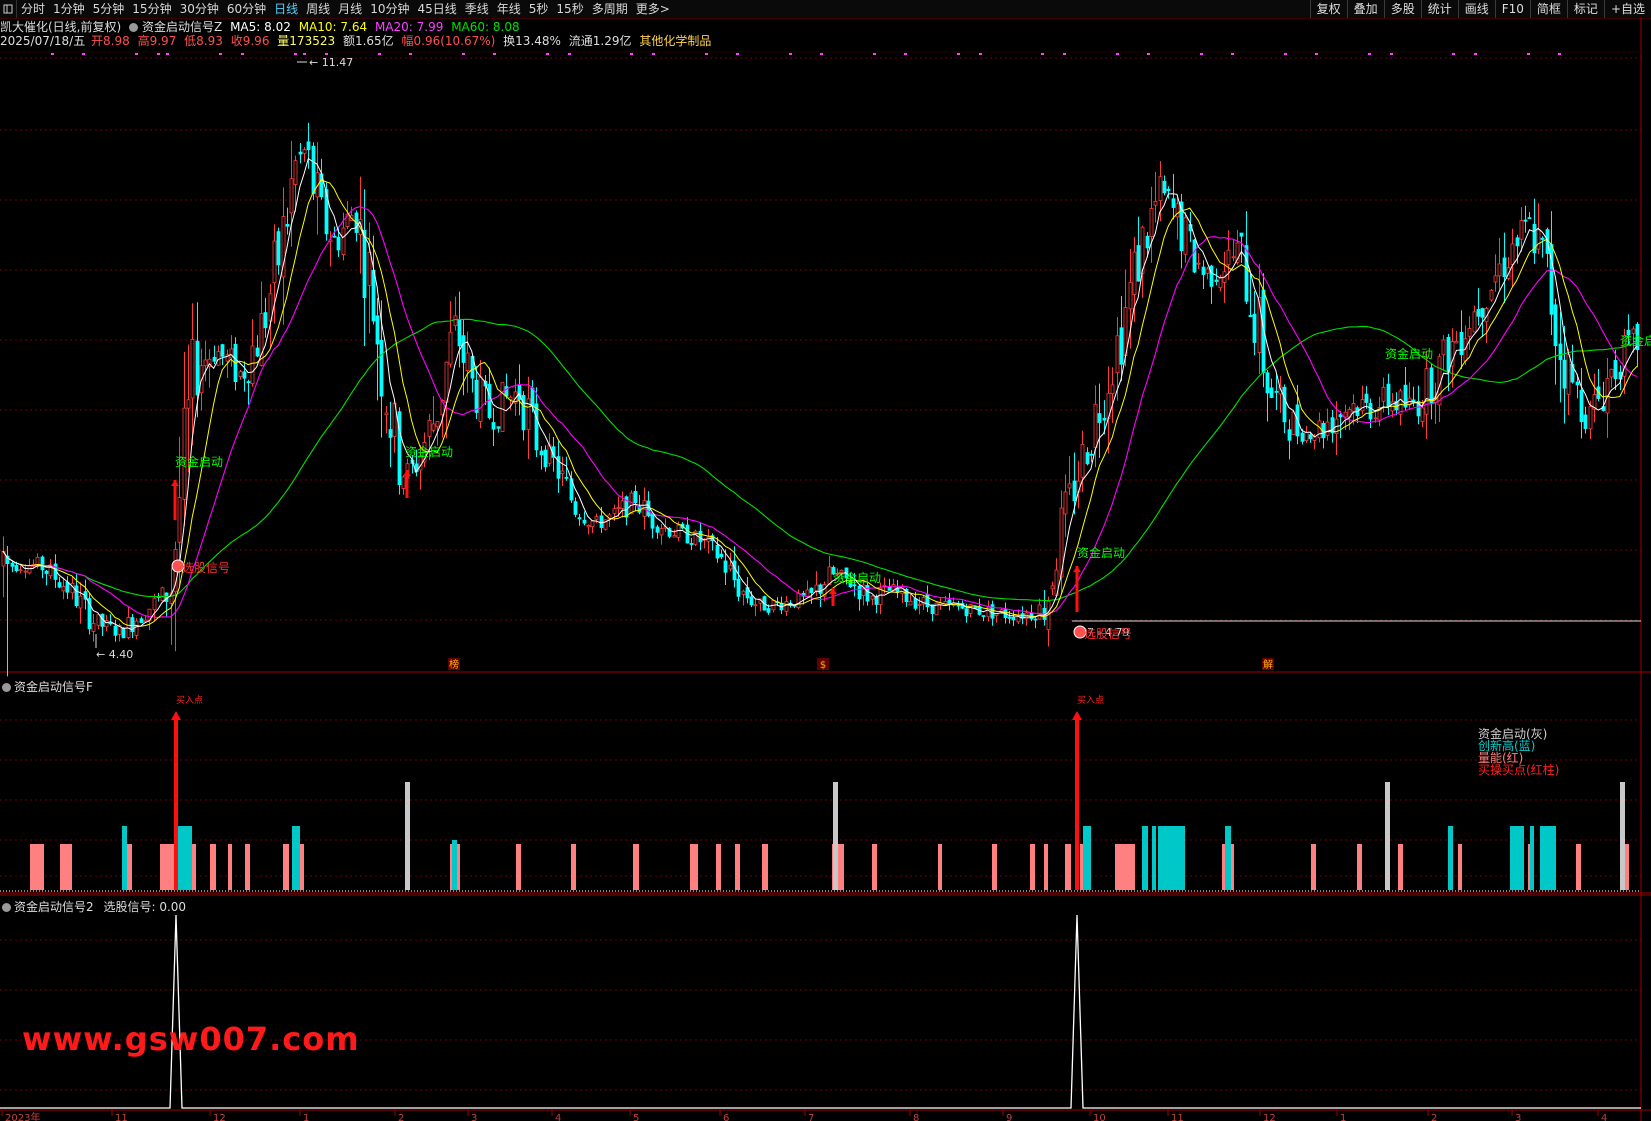 This screenshot has height=1121, width=1651. Describe the element at coordinates (1009, 1117) in the screenshot. I see `date-tick-label: 9` at that location.